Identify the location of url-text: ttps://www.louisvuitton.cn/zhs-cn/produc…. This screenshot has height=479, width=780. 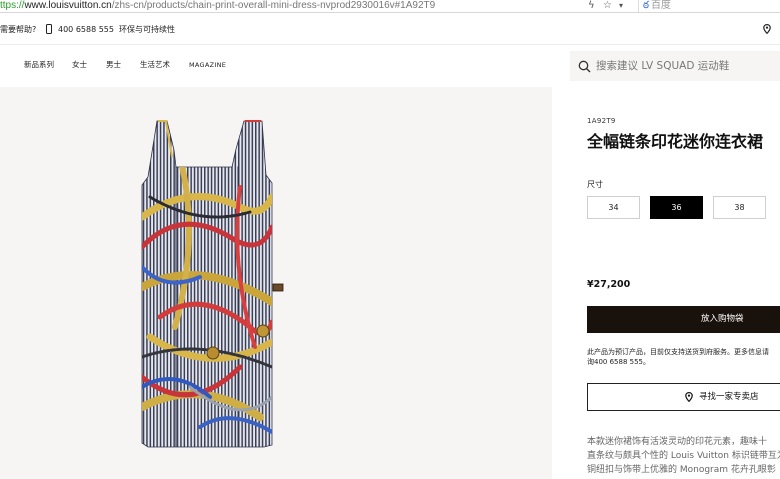
(217, 5).